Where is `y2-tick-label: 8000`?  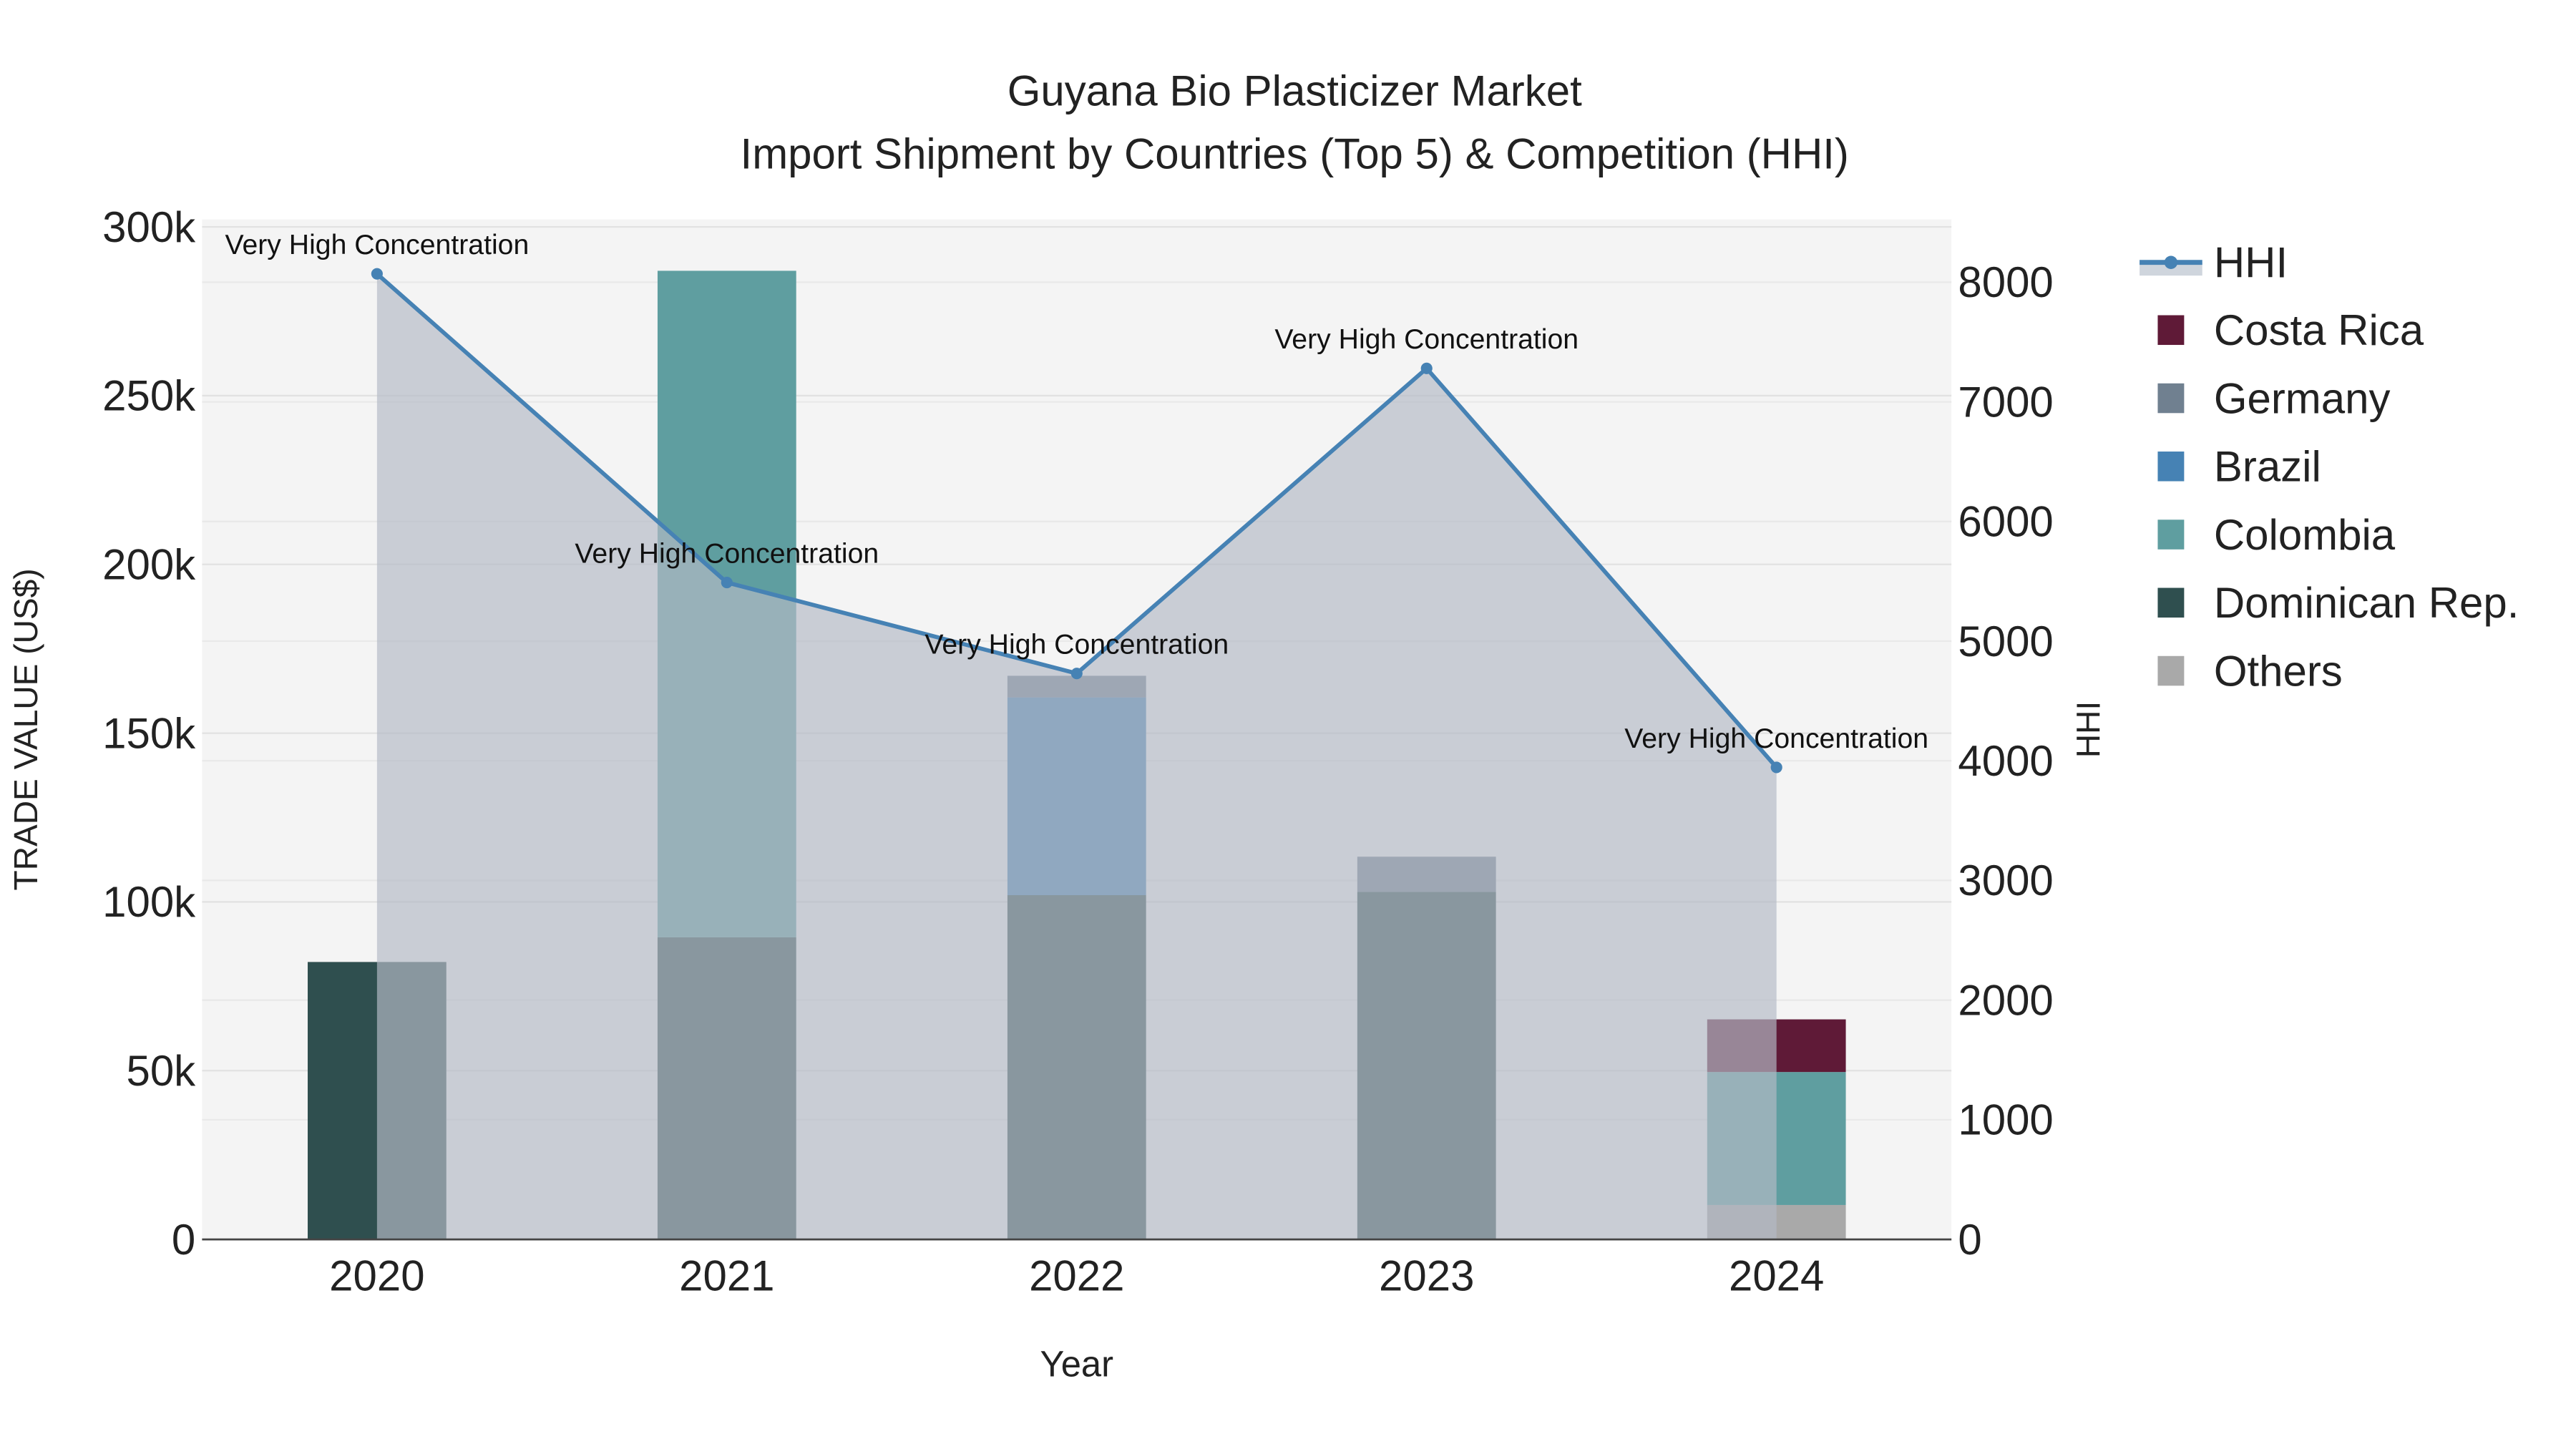
y2-tick-label: 8000 is located at coordinates (2005, 282).